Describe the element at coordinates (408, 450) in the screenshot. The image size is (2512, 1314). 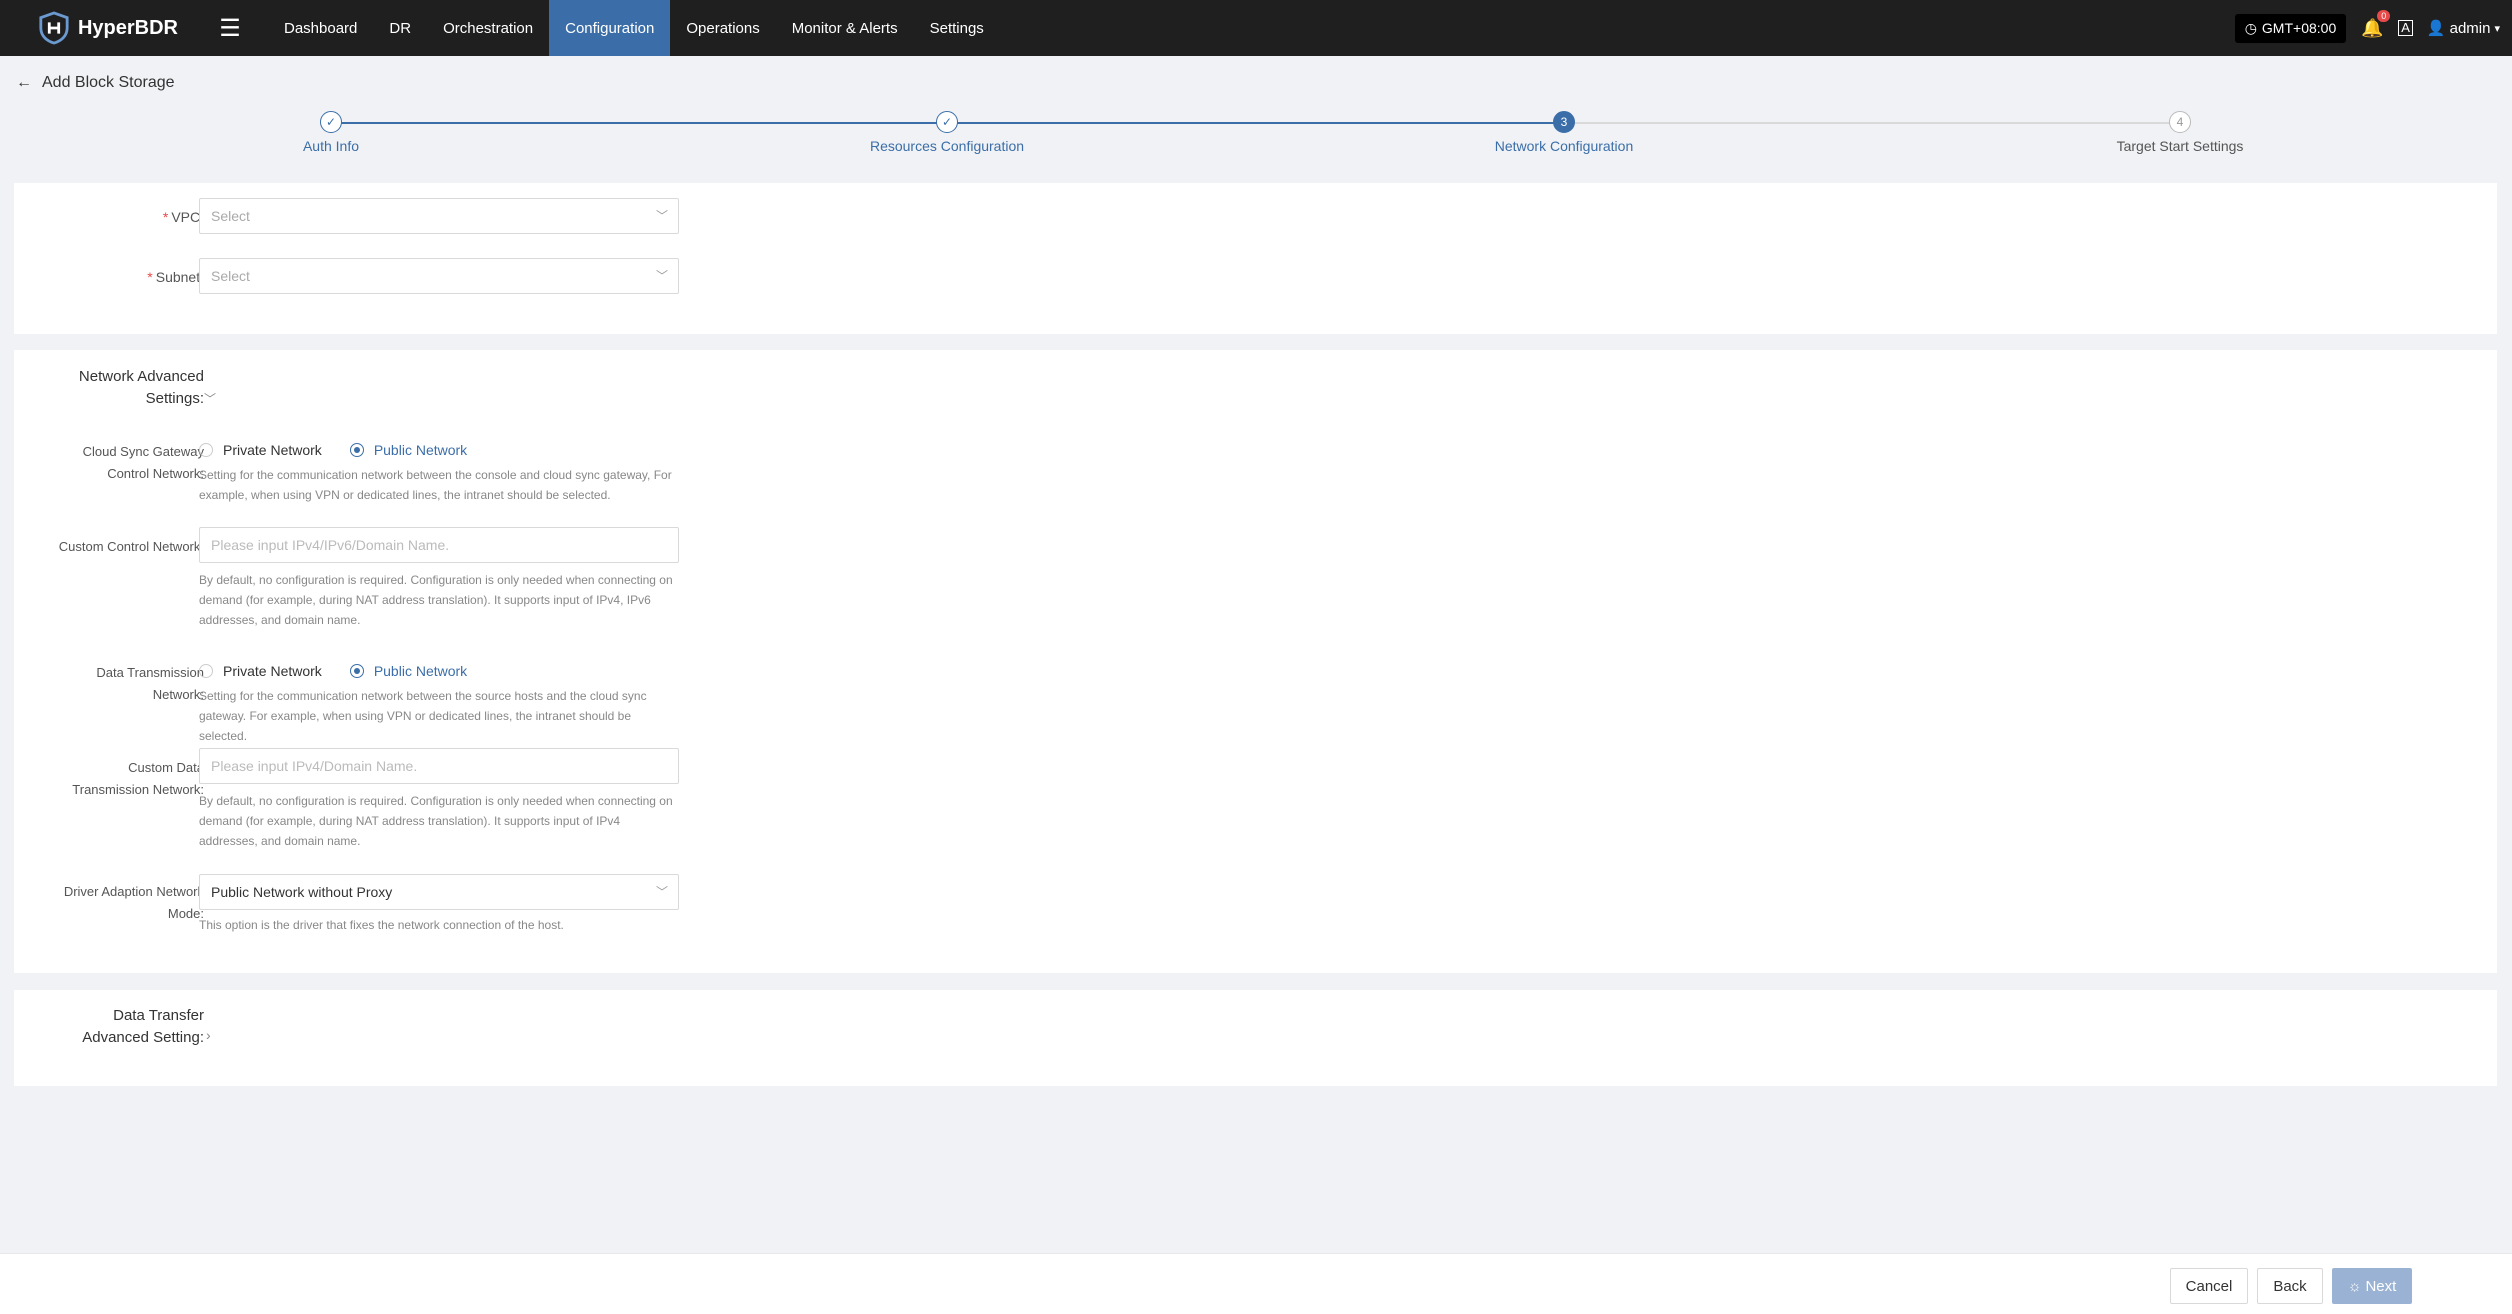
I see `control-public-network-radio: Public Network` at that location.